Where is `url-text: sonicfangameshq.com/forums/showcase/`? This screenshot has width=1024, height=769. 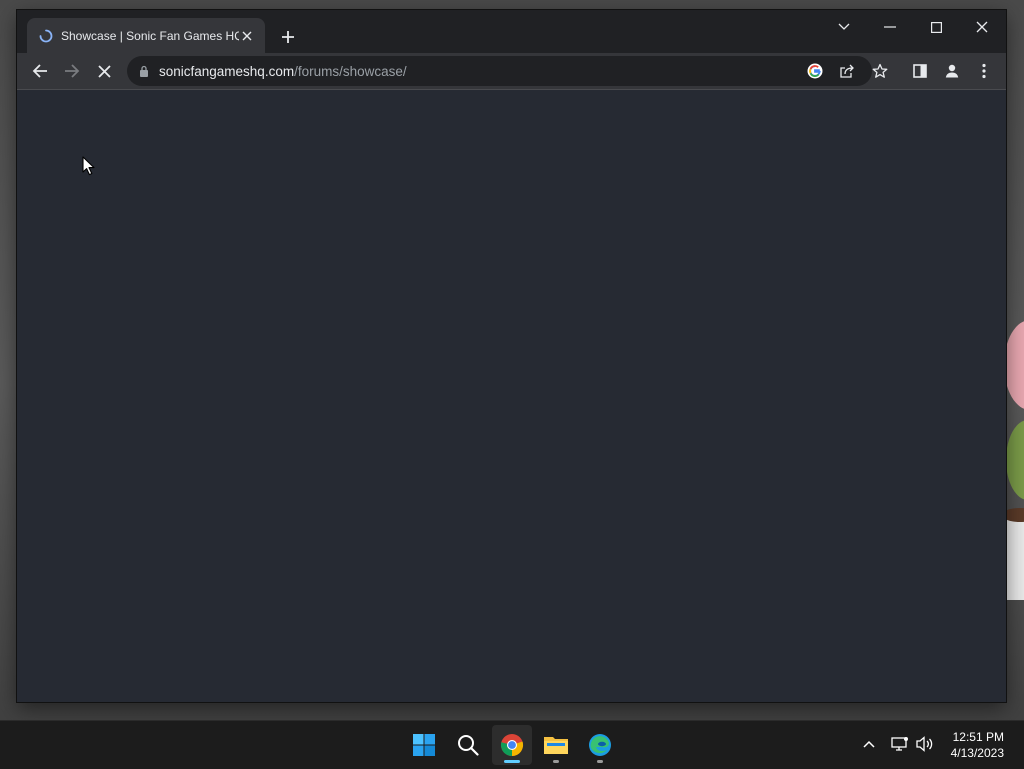
url-text: sonicfangameshq.com/forums/showcase/ is located at coordinates (283, 71).